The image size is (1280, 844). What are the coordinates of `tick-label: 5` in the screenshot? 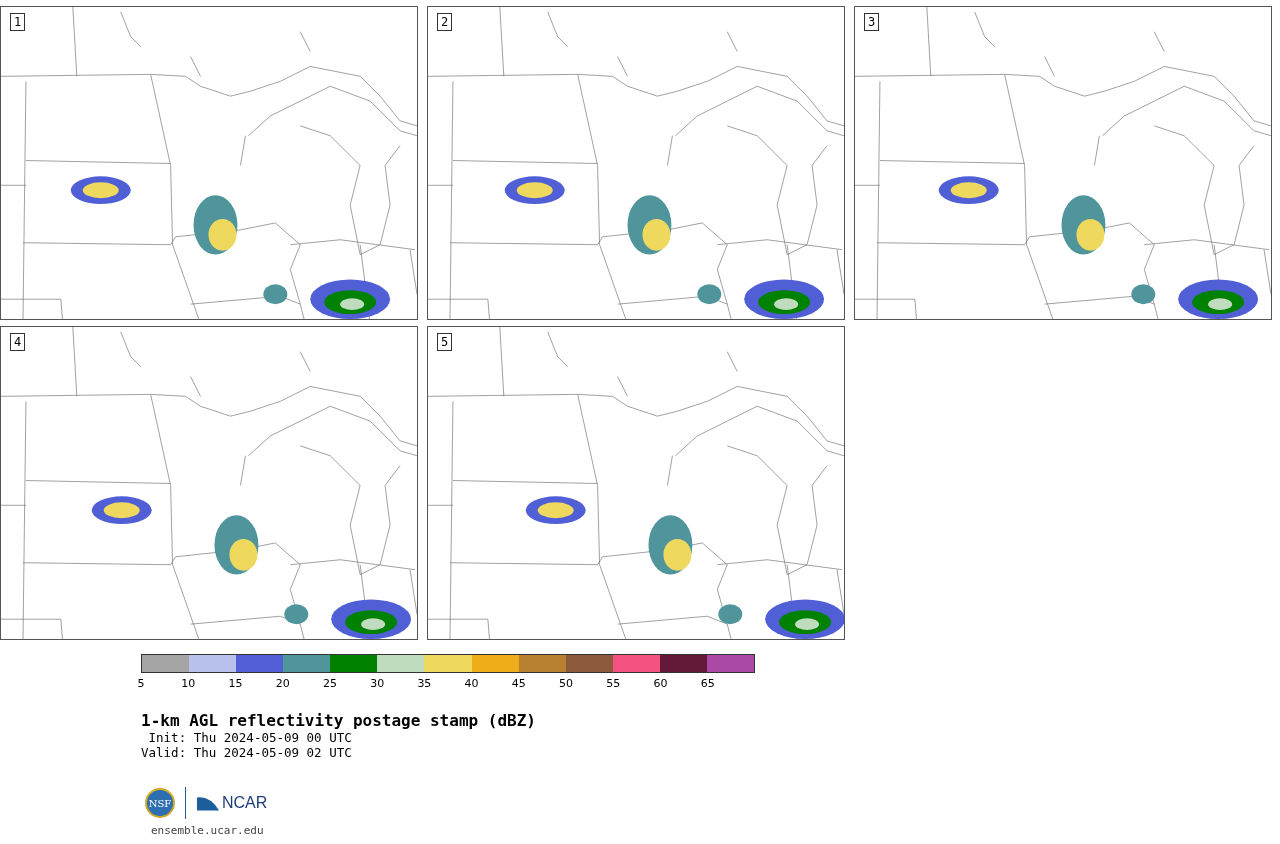 It's located at (141, 683).